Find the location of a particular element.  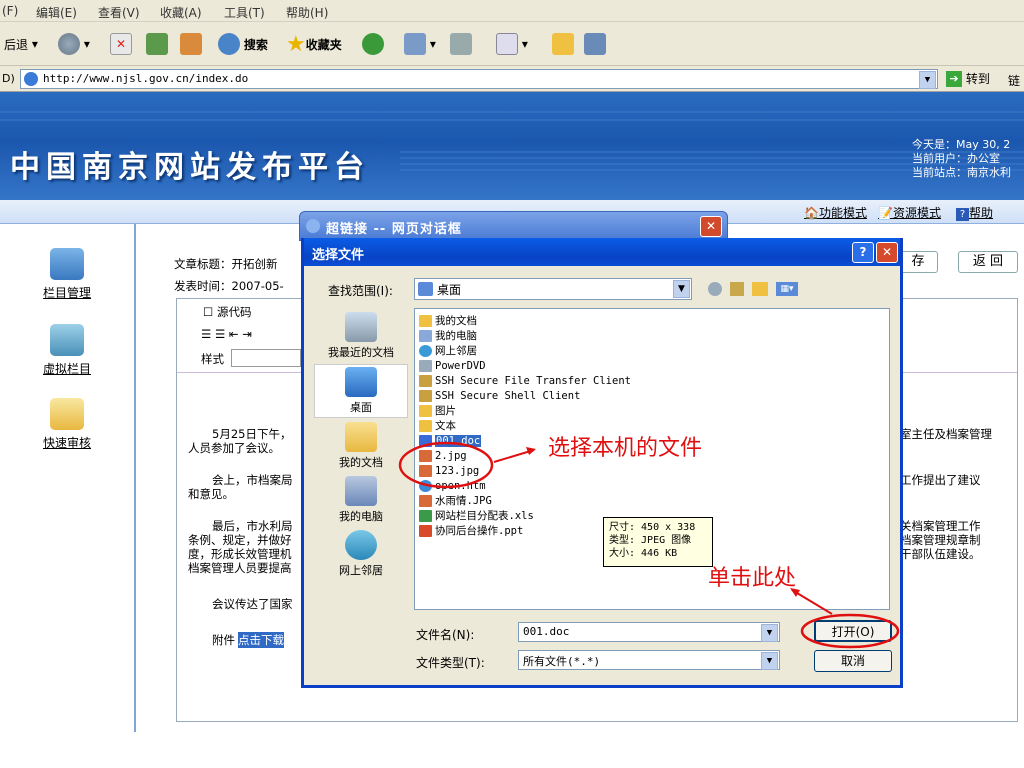

click-here-annotation: 单击此处 is located at coordinates (752, 578).